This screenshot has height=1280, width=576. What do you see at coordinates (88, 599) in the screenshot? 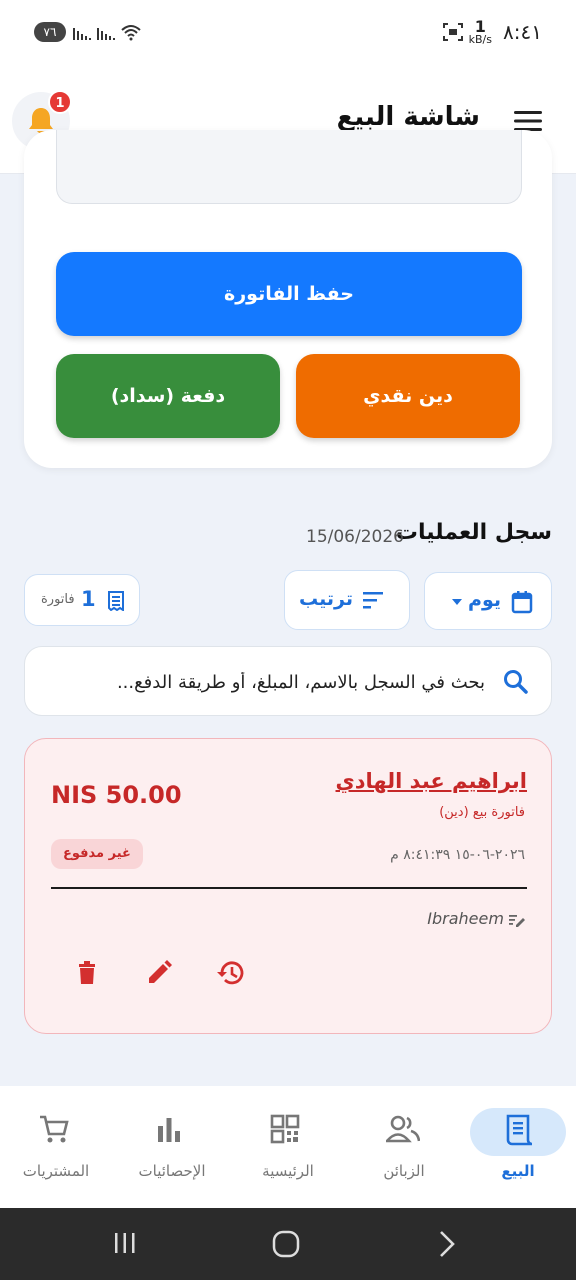
I see `invoice-count: 1` at bounding box center [88, 599].